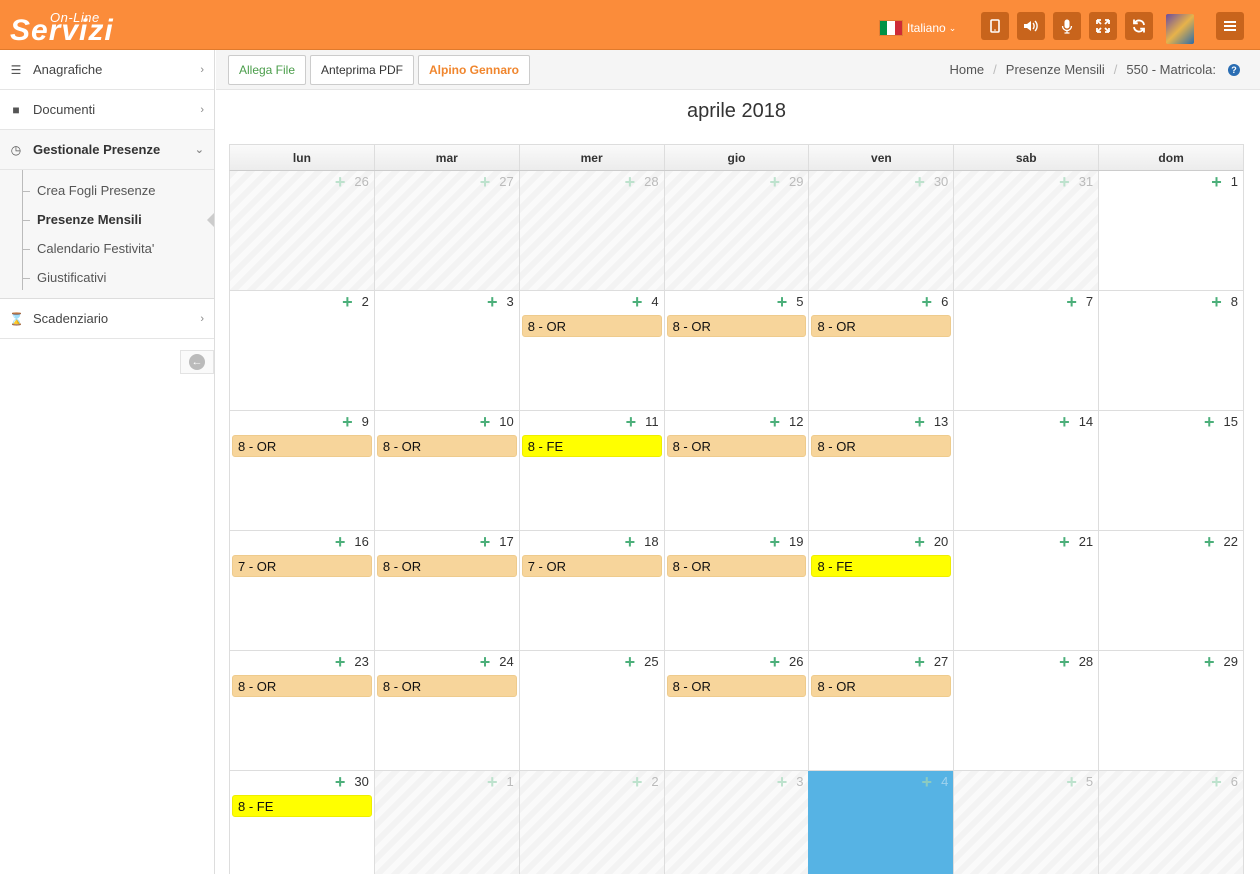 Image resolution: width=1260 pixels, height=874 pixels. Describe the element at coordinates (1171, 822) in the screenshot. I see `calendar-day: +6` at that location.